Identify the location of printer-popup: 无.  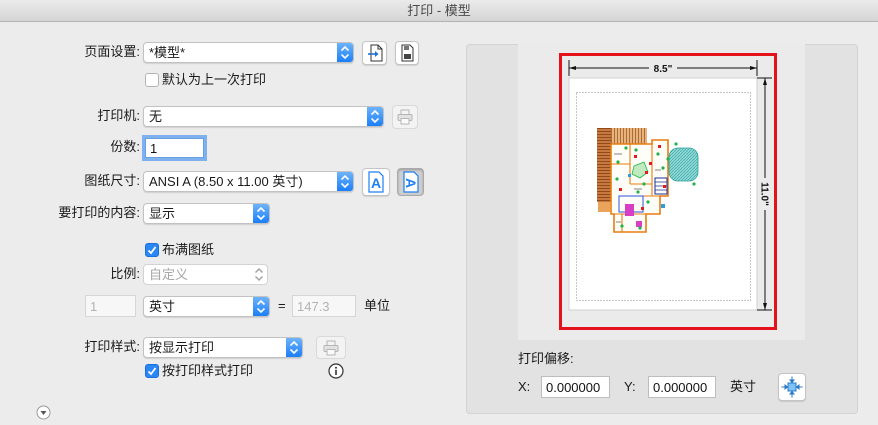
(263, 116).